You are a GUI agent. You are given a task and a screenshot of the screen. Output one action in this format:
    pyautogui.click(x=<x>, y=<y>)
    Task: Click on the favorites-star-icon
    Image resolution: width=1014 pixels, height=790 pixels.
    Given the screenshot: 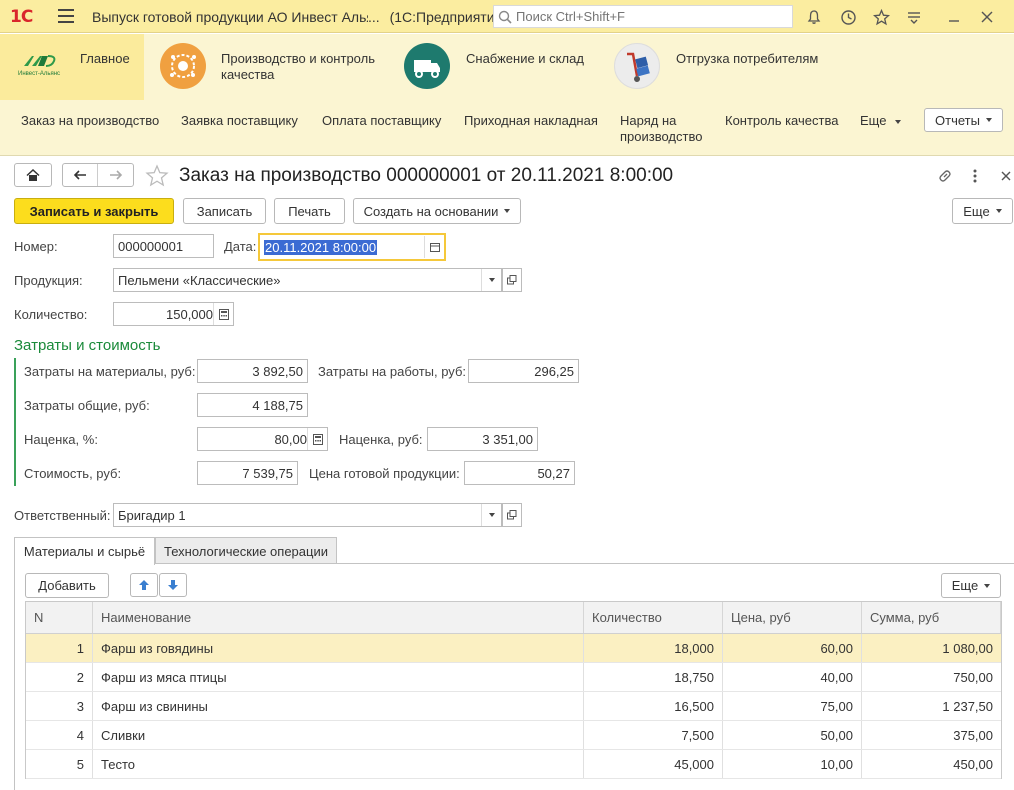 What is the action you would take?
    pyautogui.click(x=881, y=17)
    